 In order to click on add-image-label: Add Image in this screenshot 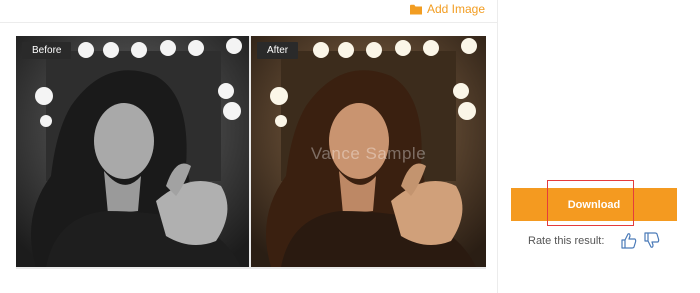, I will do `click(455, 9)`.